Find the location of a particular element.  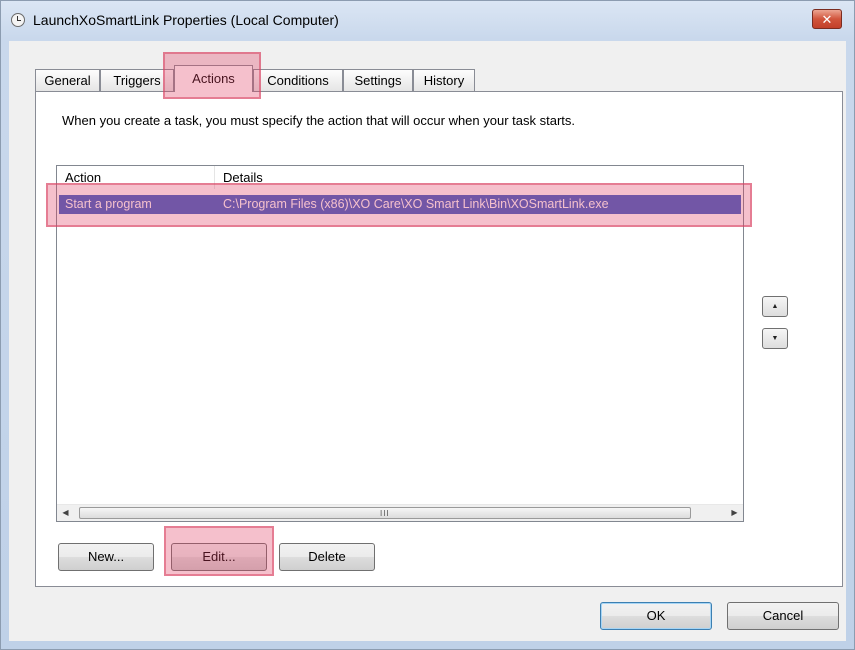

scroll-left-arrow-icon: ◀ is located at coordinates (65, 513).